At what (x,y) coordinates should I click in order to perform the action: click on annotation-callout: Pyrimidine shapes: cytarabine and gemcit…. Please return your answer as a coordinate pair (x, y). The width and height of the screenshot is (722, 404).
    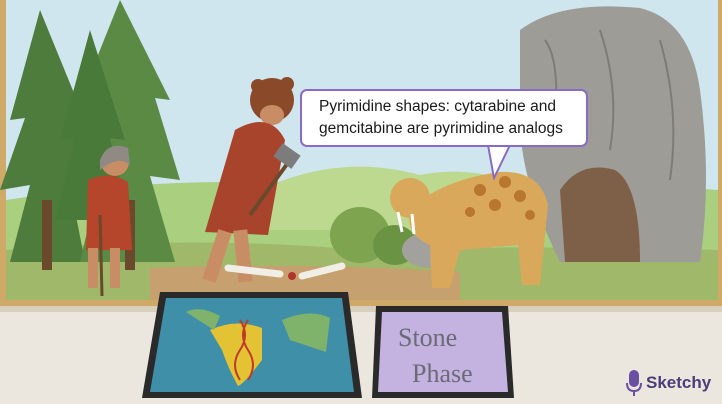
    Looking at the image, I should click on (444, 118).